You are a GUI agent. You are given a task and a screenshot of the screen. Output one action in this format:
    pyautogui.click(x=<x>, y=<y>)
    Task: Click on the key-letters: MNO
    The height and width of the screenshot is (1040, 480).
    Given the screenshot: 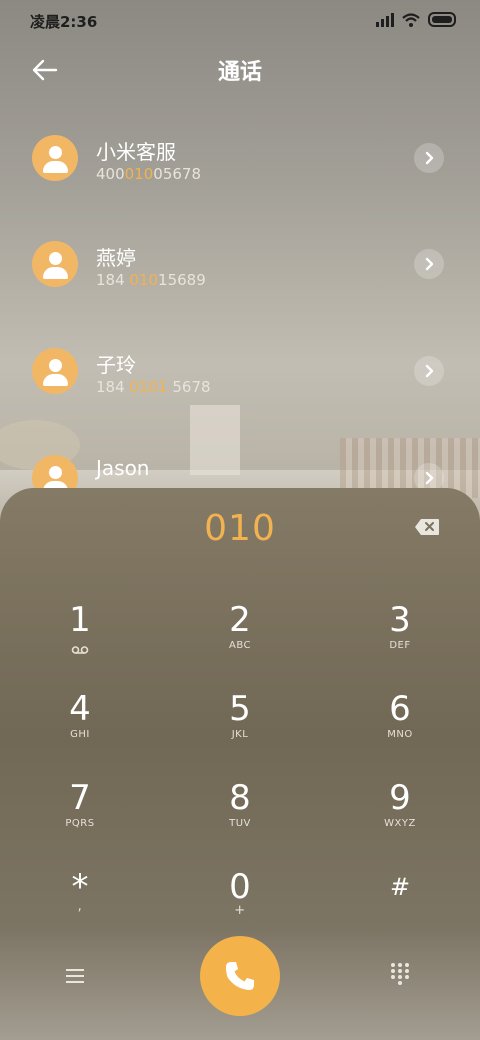 What is the action you would take?
    pyautogui.click(x=400, y=734)
    